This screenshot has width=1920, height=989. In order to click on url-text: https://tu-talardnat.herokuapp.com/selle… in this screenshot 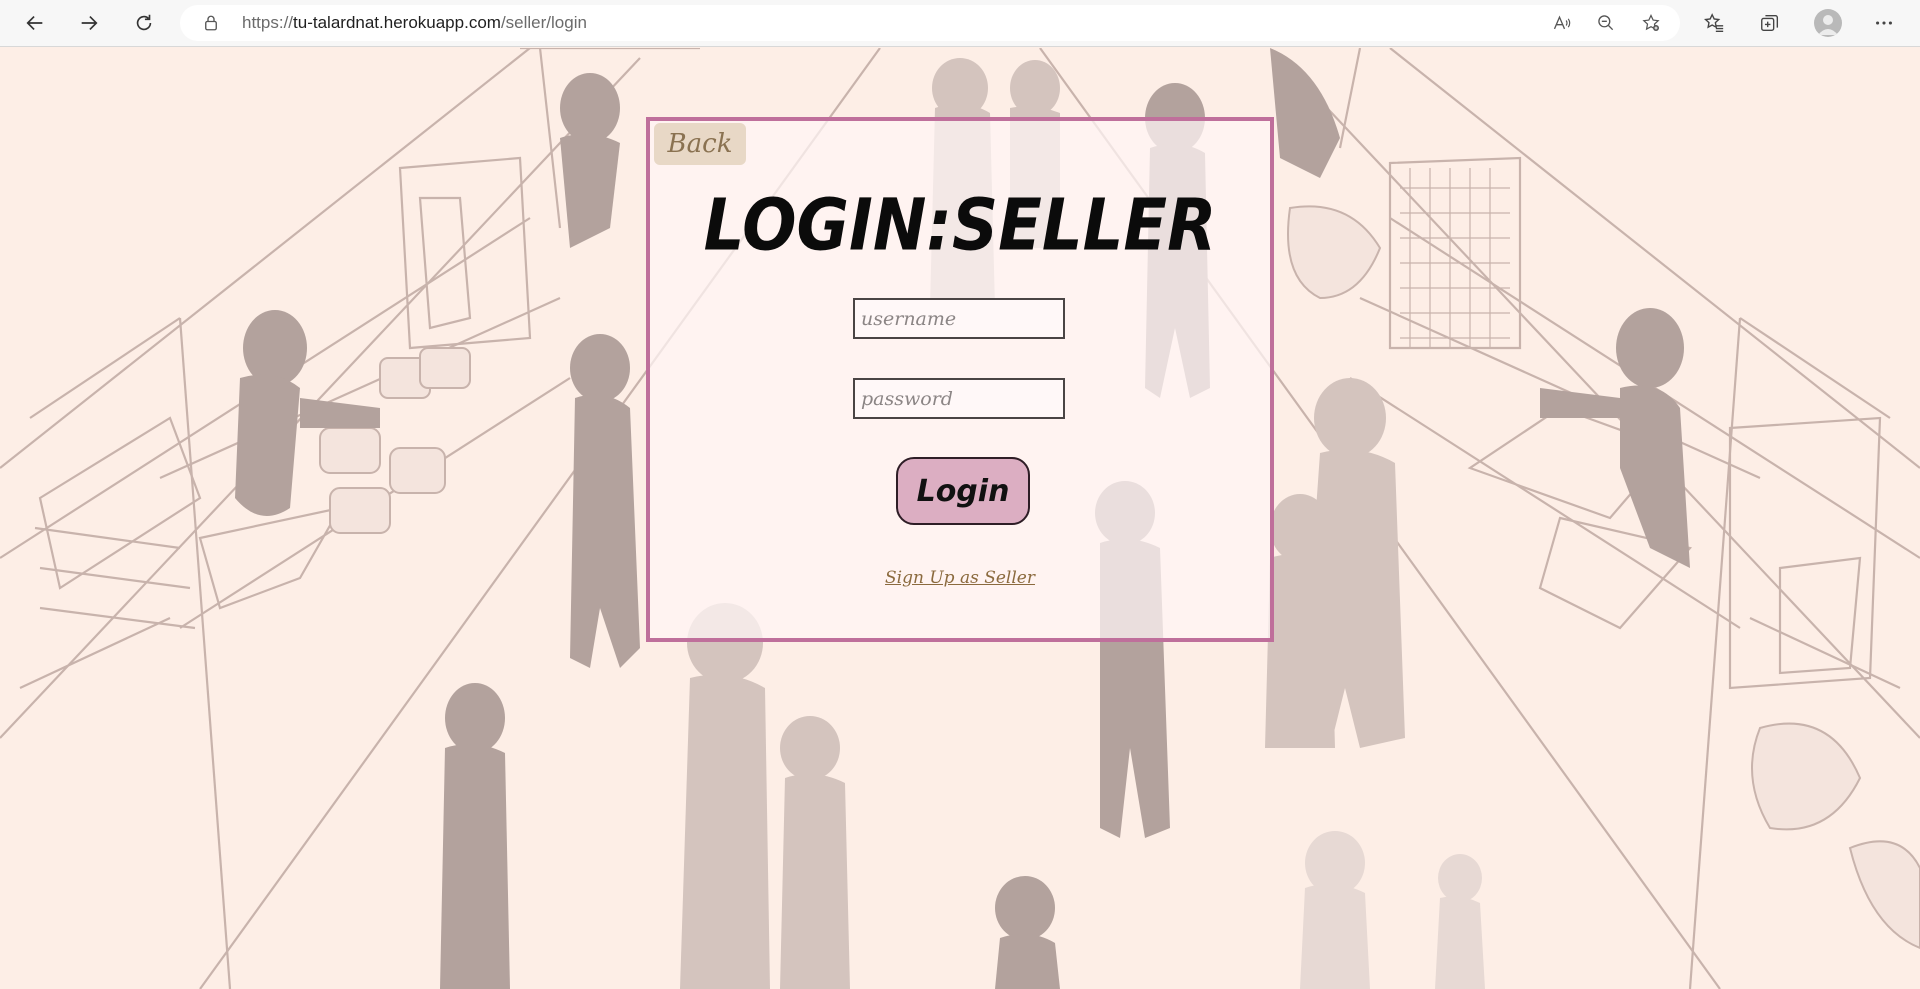, I will do `click(414, 23)`.